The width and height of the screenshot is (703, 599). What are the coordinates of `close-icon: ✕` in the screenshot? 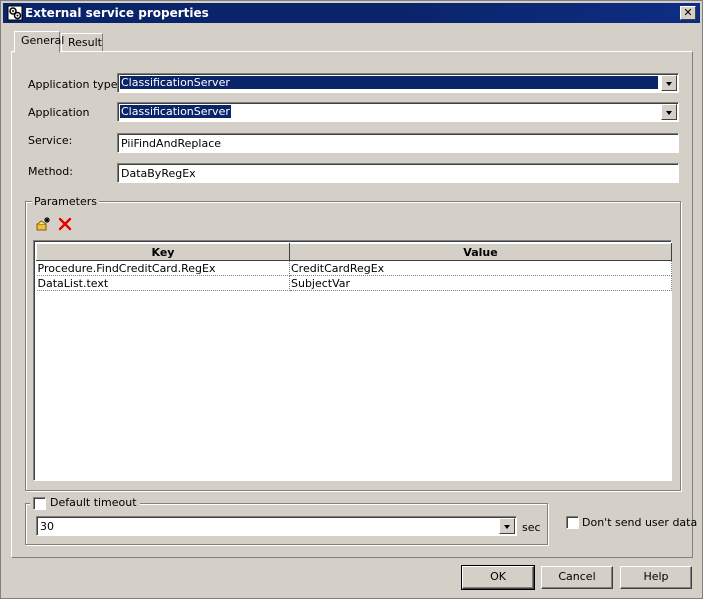 It's located at (688, 12).